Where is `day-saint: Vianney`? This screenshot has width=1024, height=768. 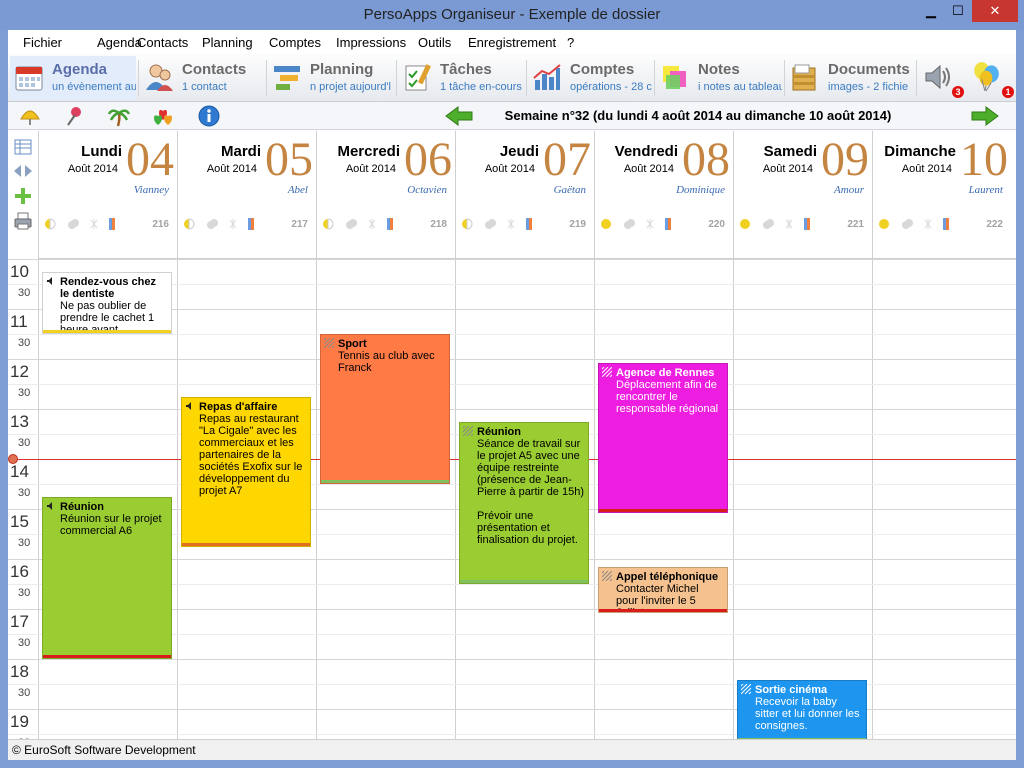 day-saint: Vianney is located at coordinates (151, 190).